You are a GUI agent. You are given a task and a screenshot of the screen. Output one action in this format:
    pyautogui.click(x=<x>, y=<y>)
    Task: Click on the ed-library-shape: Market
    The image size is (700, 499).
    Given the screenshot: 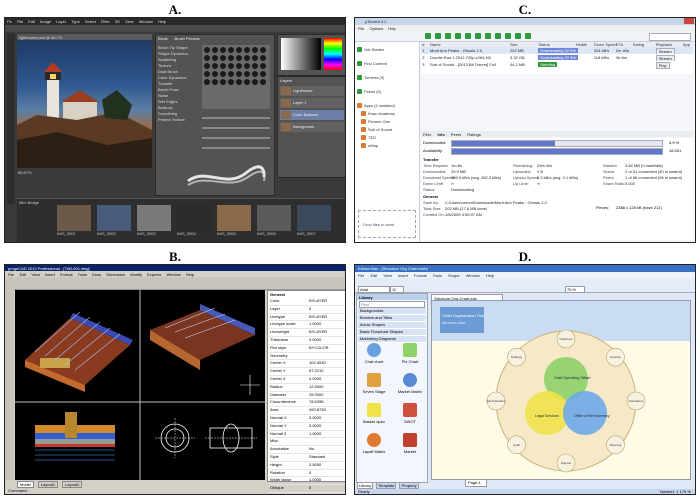 What is the action you would take?
    pyautogui.click(x=410, y=445)
    